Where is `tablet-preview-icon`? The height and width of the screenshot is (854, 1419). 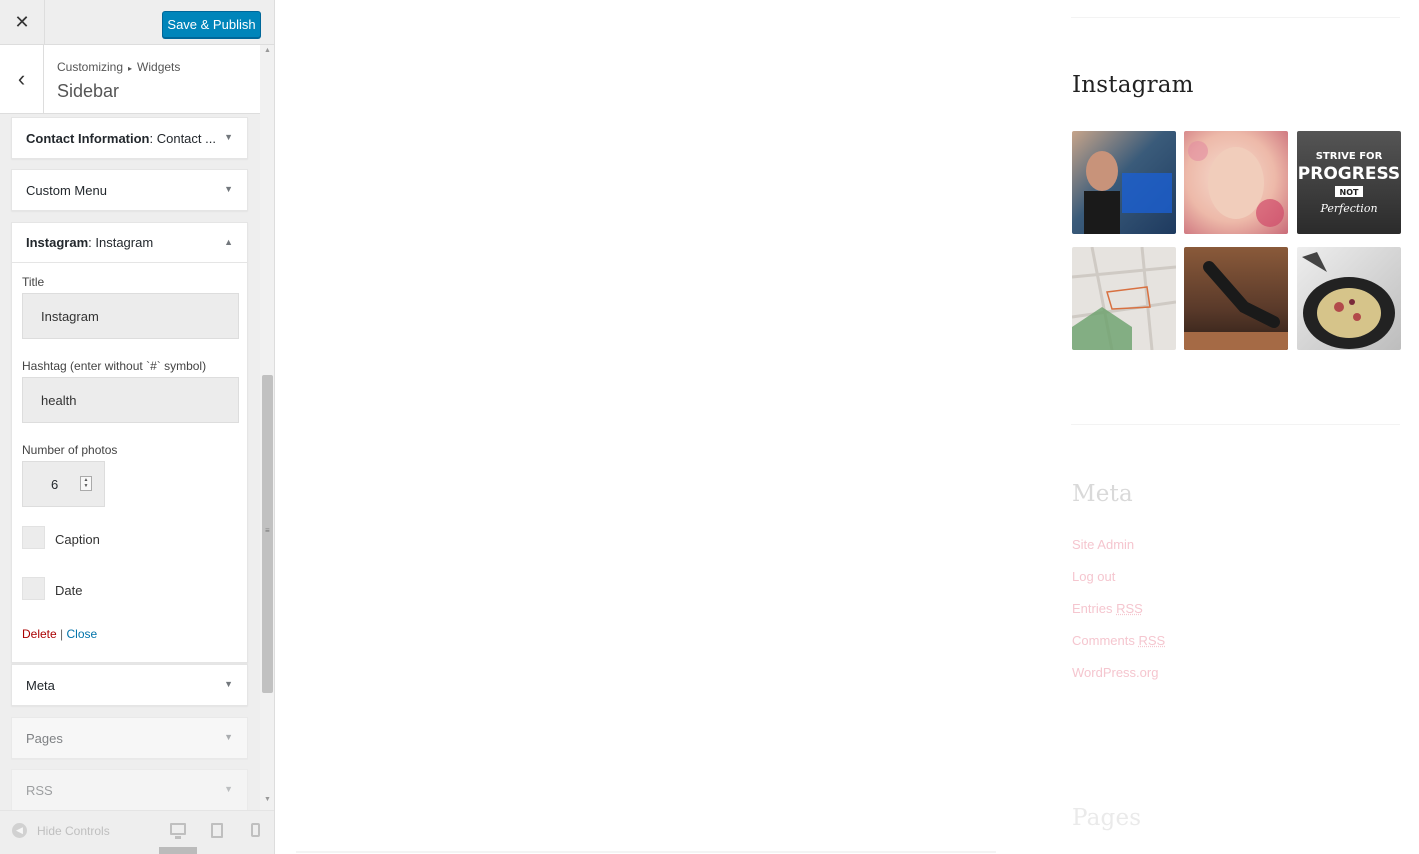
tablet-preview-icon is located at coordinates (217, 830).